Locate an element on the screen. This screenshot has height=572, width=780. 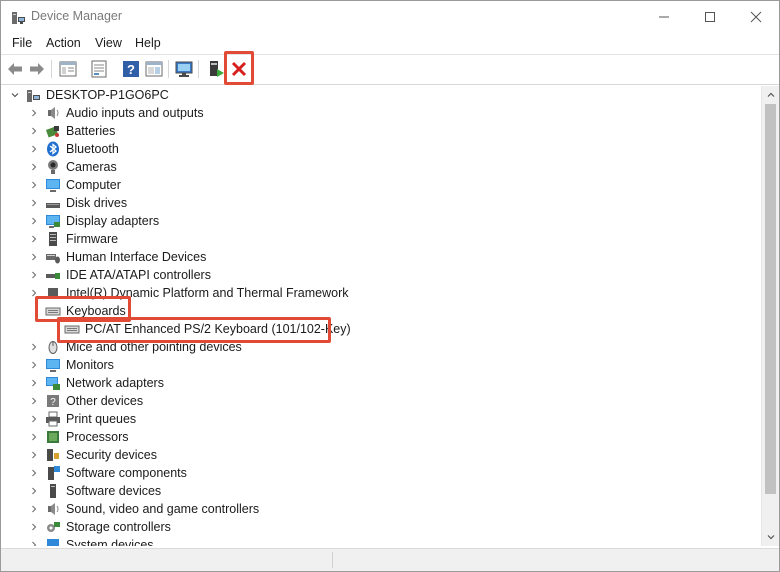
scan-hardware-changes-button is located at coordinates (154, 69).